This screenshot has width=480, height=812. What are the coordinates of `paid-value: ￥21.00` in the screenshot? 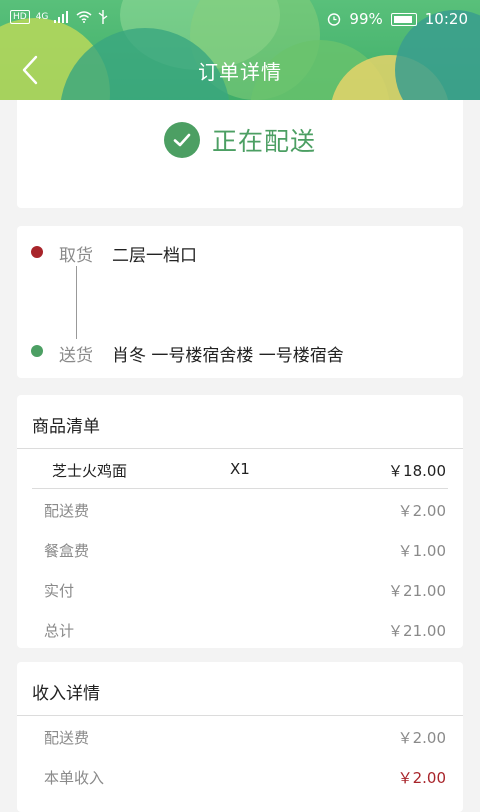 It's located at (417, 591).